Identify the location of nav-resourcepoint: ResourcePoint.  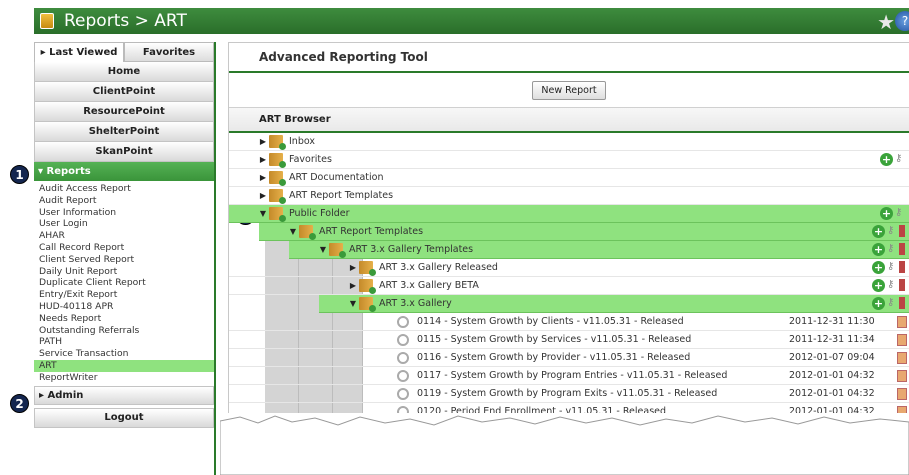
(124, 112).